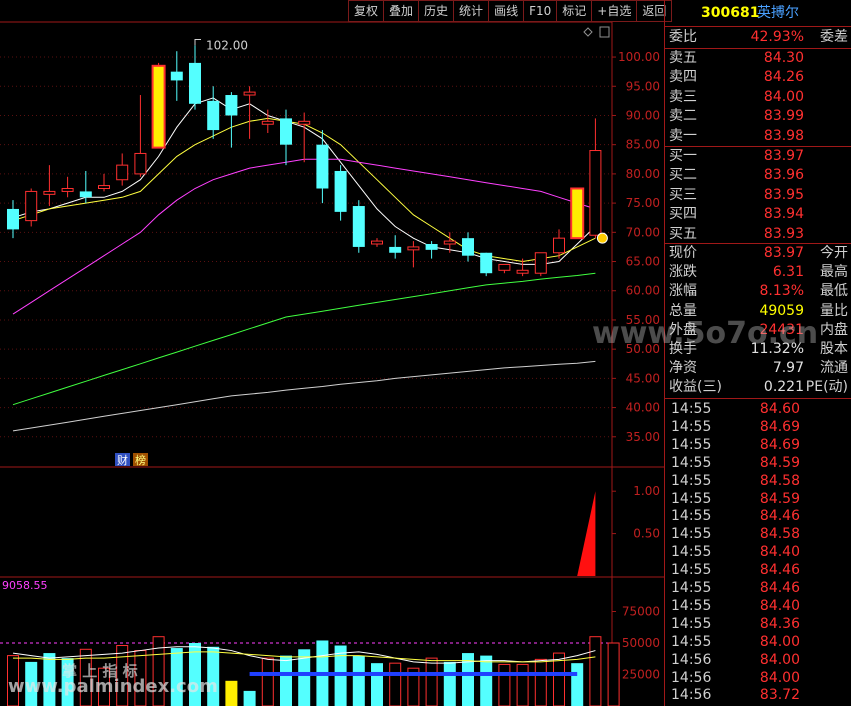  What do you see at coordinates (683, 310) in the screenshot?
I see `stat-row-label: 总量` at bounding box center [683, 310].